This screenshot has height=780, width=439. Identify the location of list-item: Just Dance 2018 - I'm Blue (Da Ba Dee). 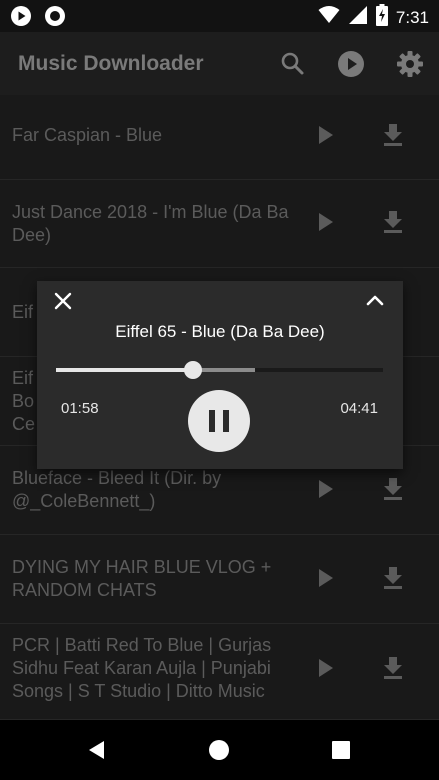
(219, 224).